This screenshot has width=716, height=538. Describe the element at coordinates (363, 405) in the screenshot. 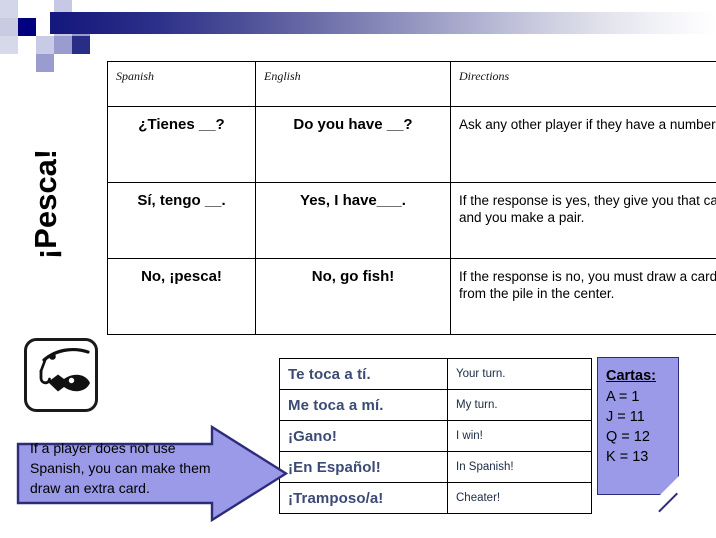

I see `phrase-spanish: Me toca a mí.` at that location.